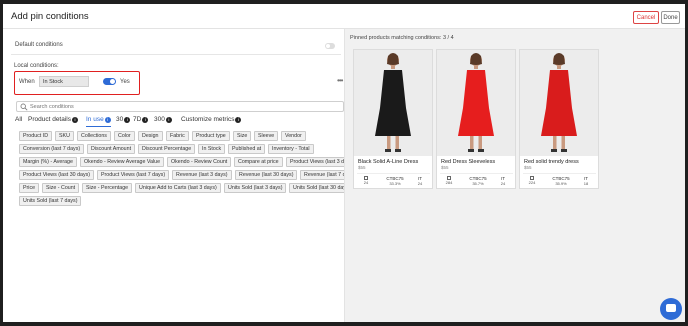 The width and height of the screenshot is (688, 326). Describe the element at coordinates (586, 183) in the screenshot. I see `it-value: 18` at that location.